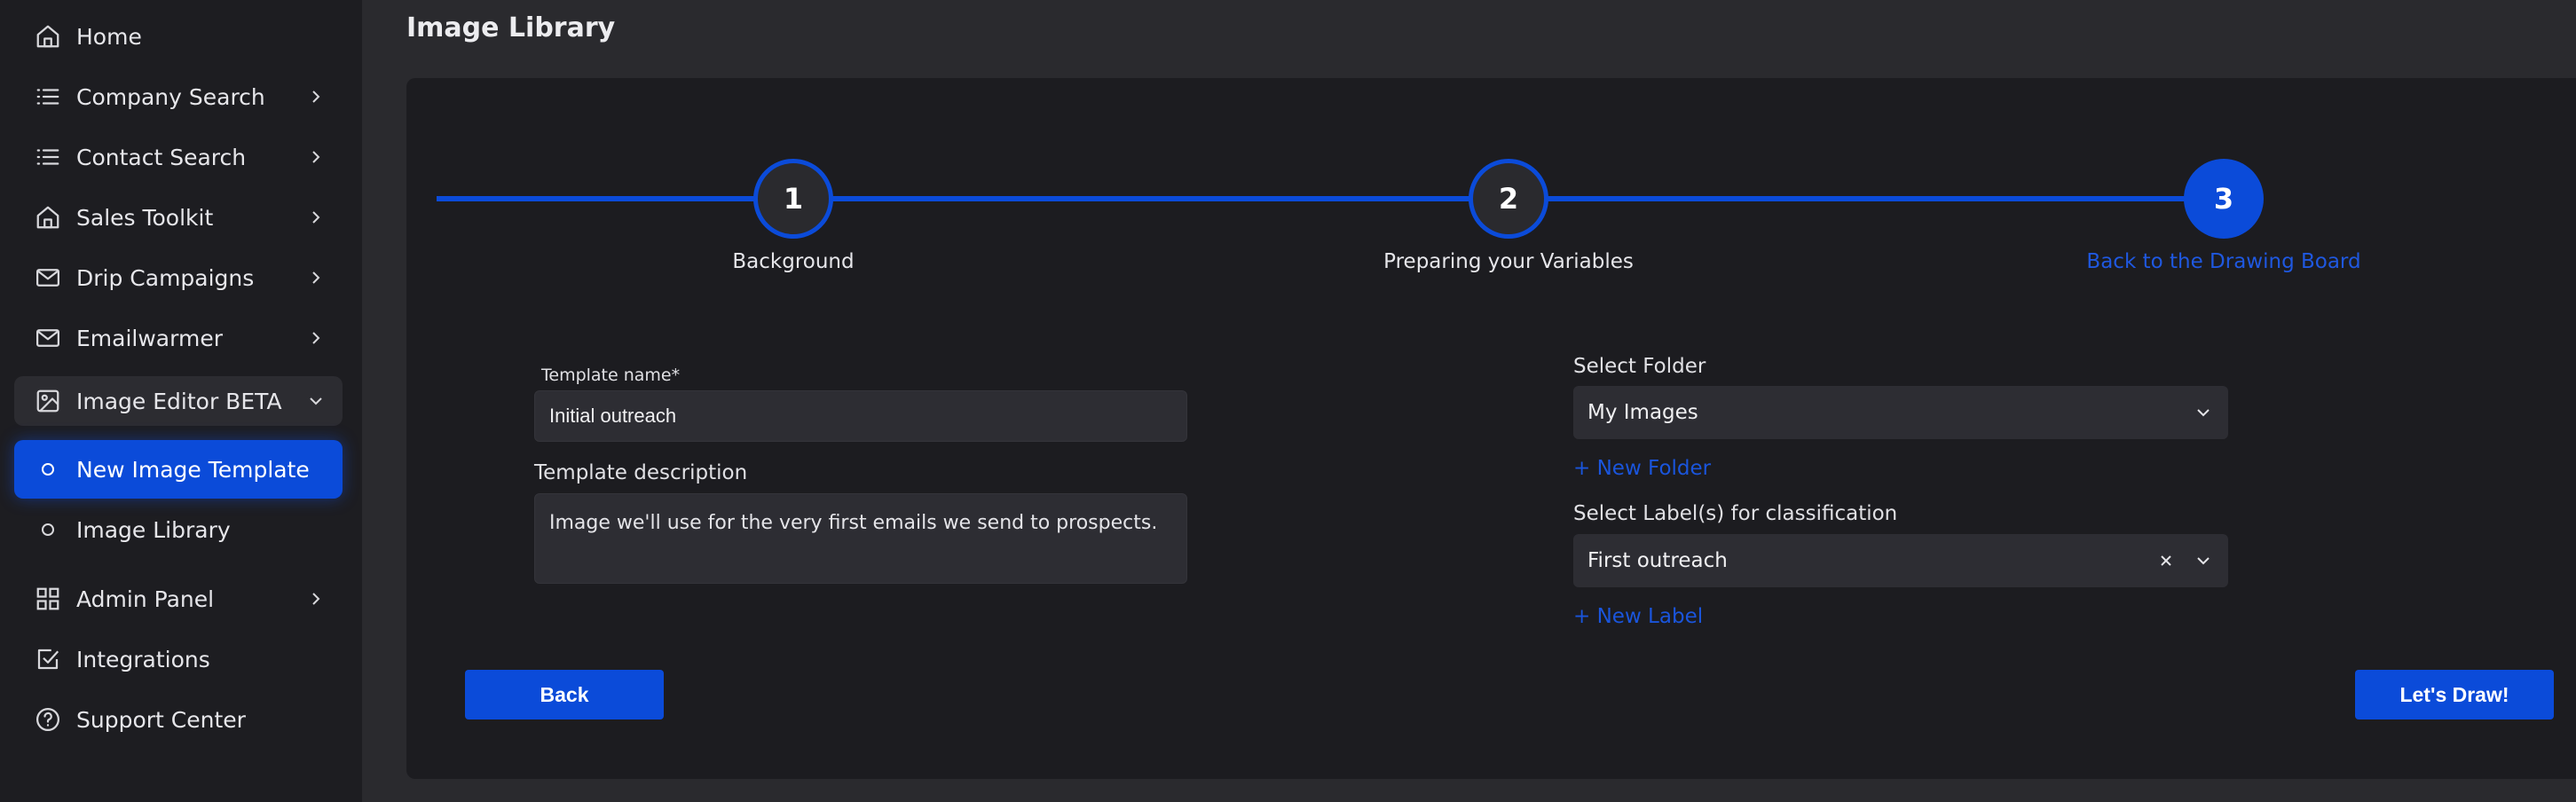  I want to click on sidebar-item-image-library: Image Library, so click(179, 530).